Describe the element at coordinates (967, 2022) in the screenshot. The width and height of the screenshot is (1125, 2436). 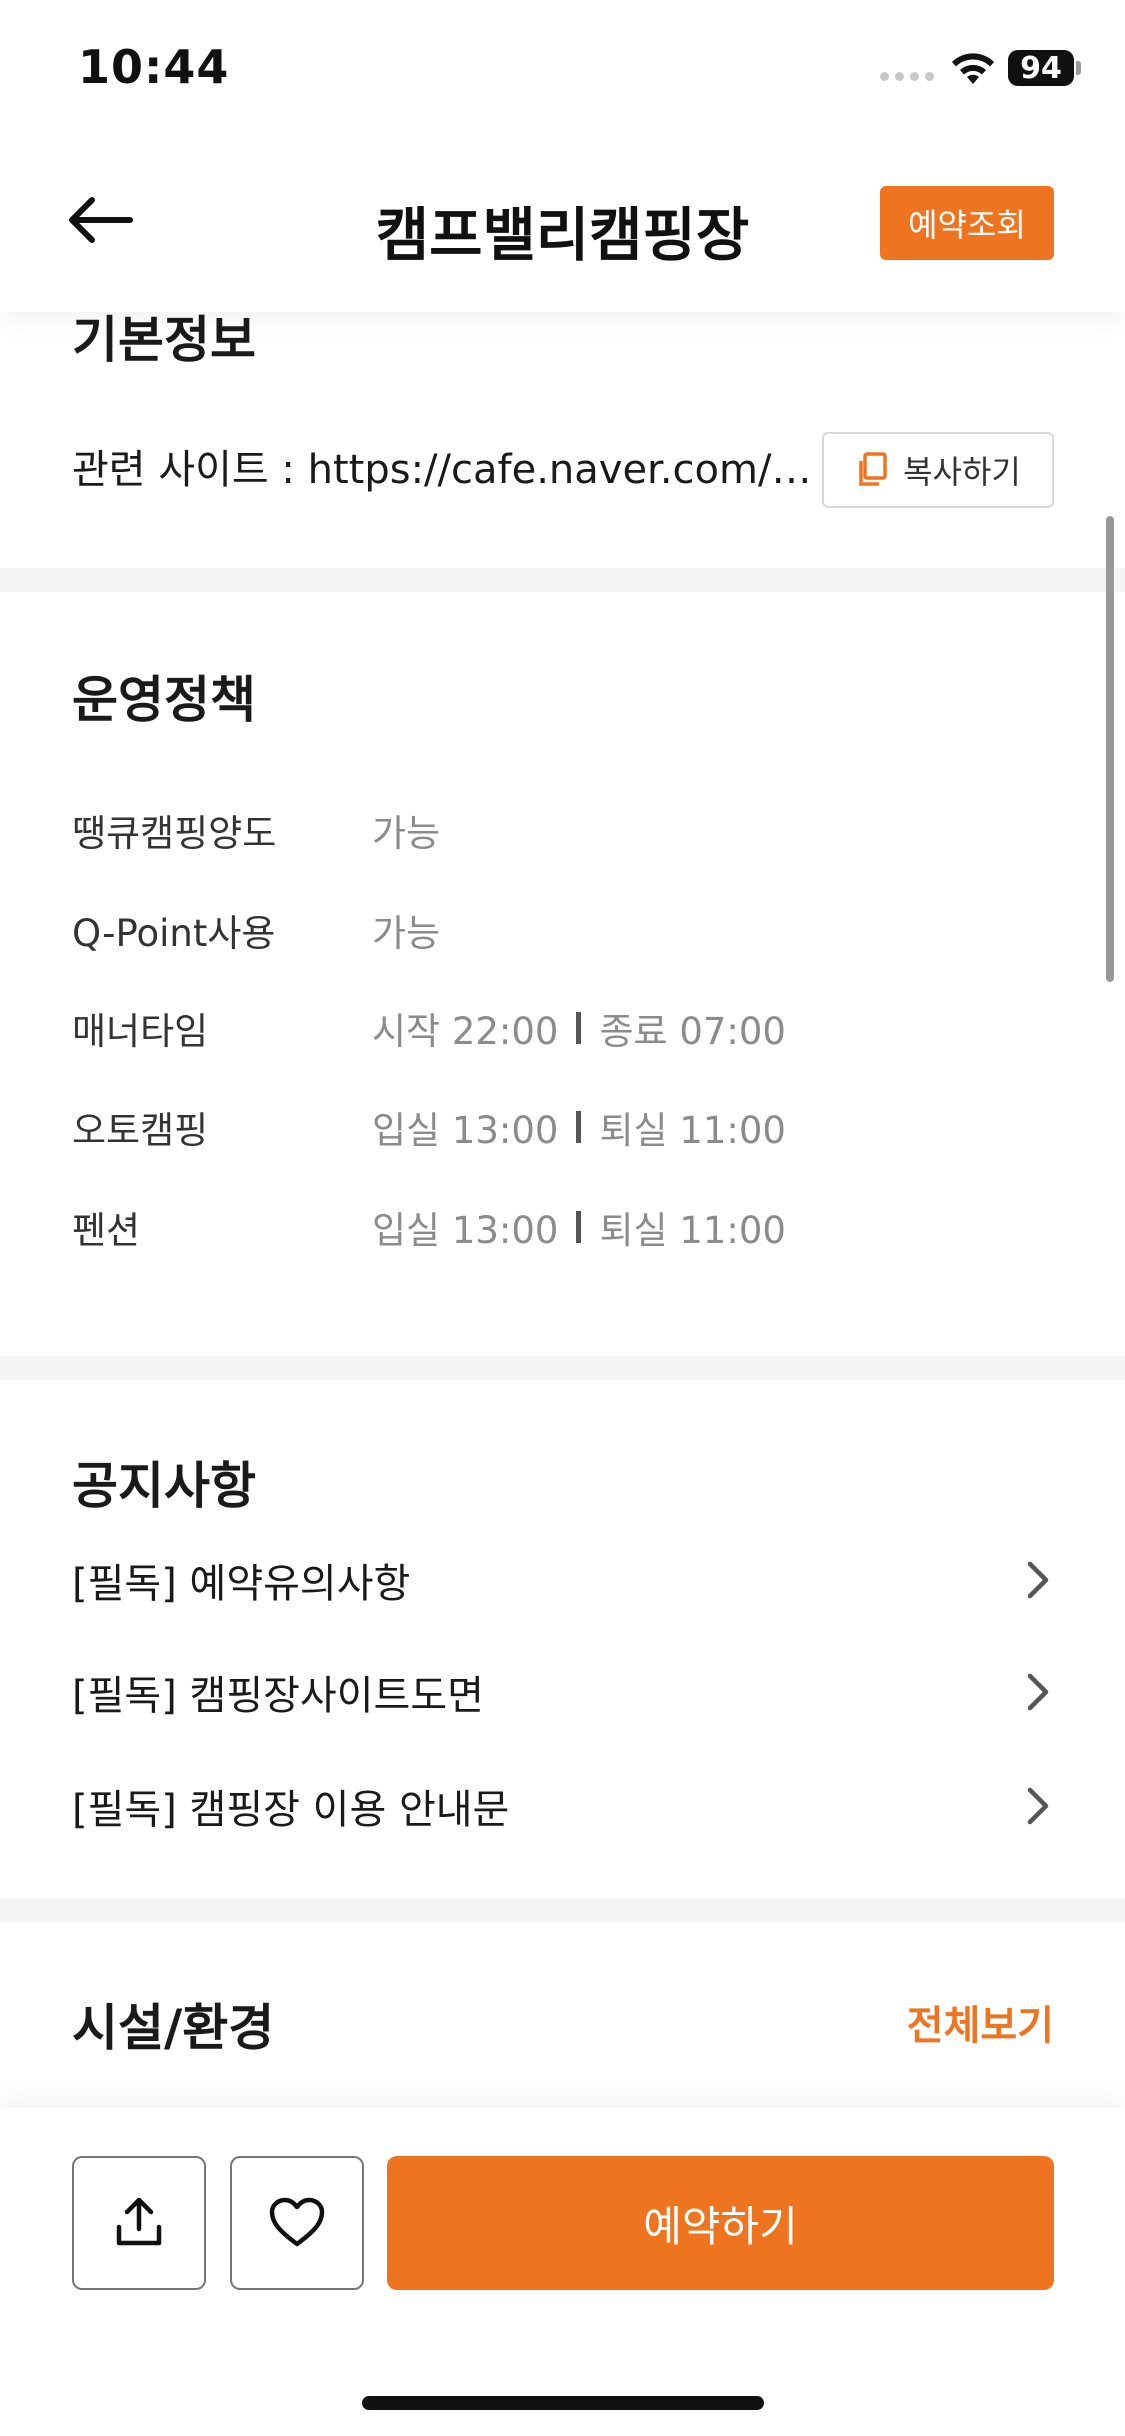
I see `view-all-link: 전체보기` at that location.